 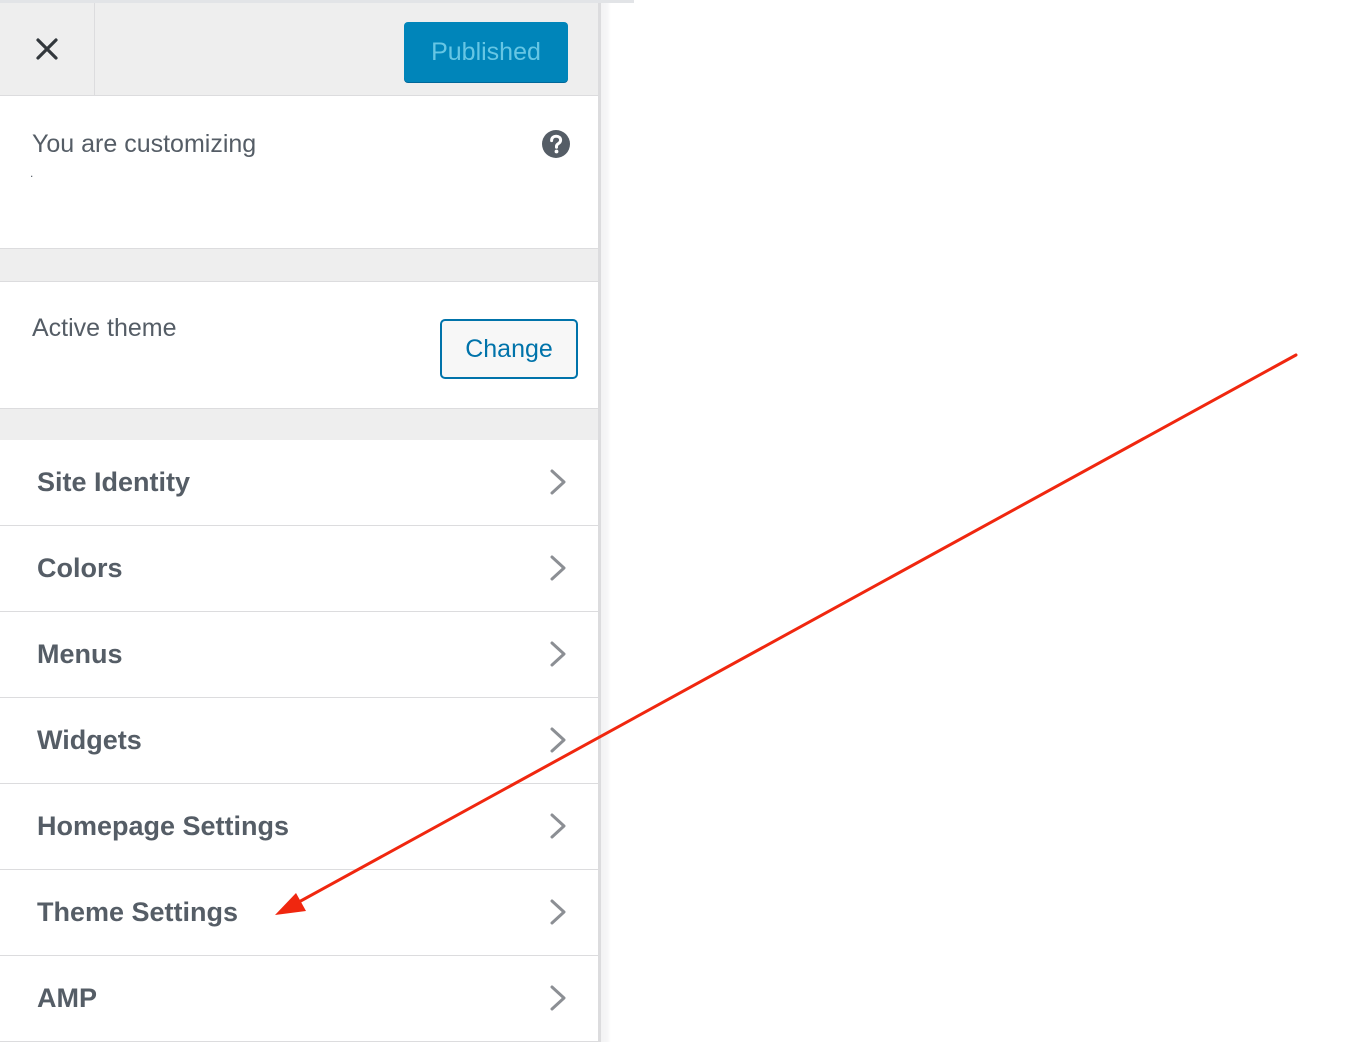 What do you see at coordinates (163, 826) in the screenshot?
I see `section-label: Homepage Settings` at bounding box center [163, 826].